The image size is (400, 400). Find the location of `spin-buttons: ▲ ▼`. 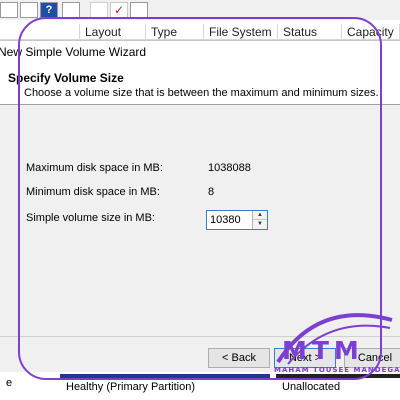

spin-buttons: ▲ ▼ is located at coordinates (259, 220).